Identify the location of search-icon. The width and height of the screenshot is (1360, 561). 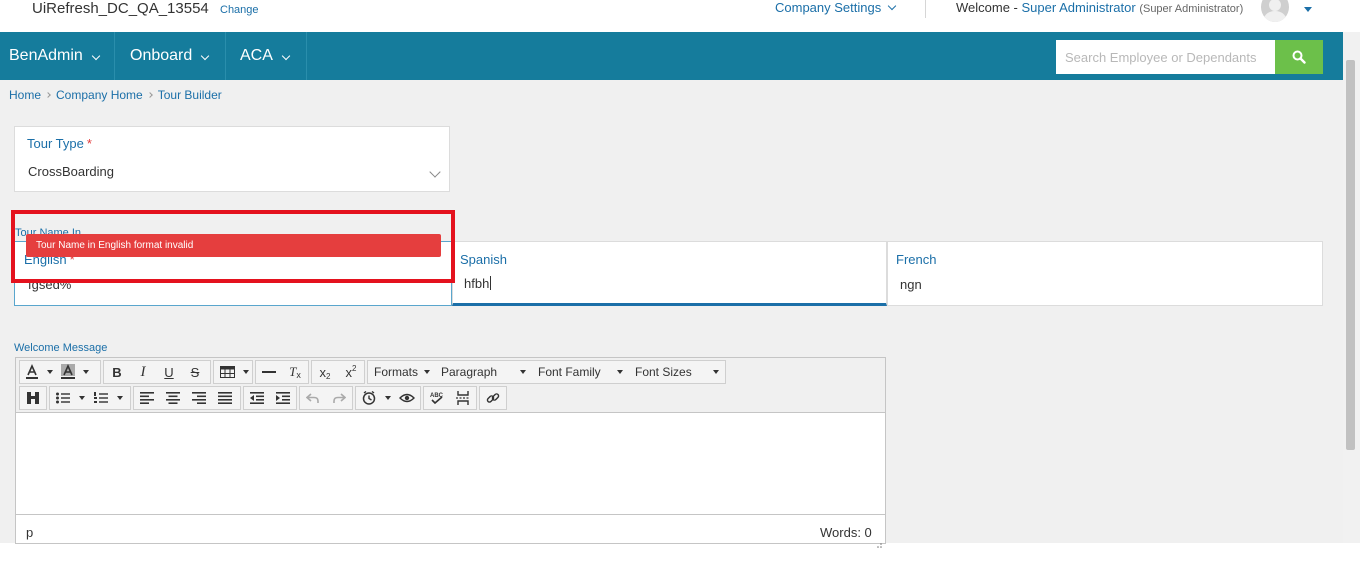
(1299, 57).